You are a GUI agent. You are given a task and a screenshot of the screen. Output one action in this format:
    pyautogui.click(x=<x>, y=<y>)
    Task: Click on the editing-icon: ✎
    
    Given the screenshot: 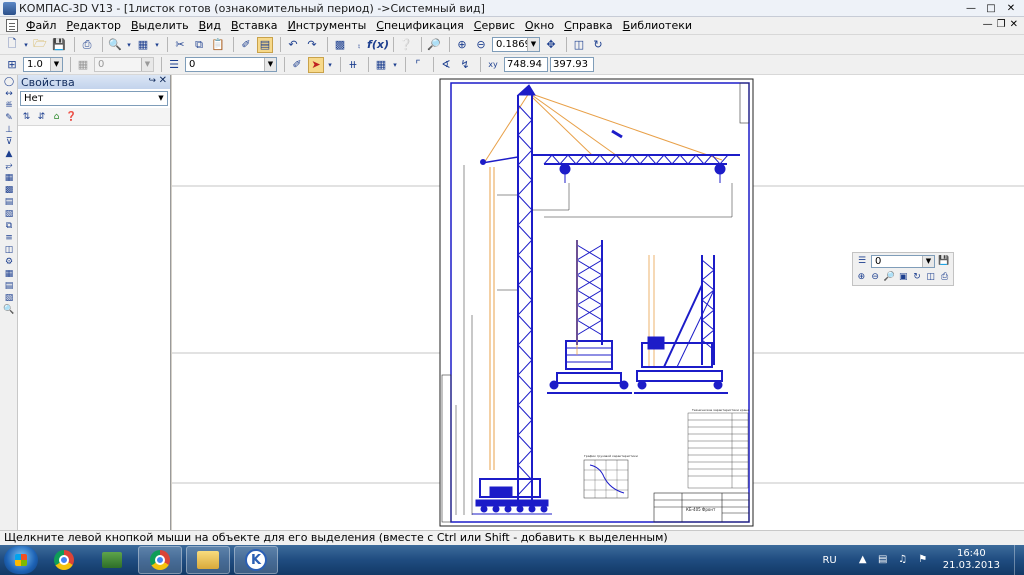 What is the action you would take?
    pyautogui.click(x=9, y=118)
    